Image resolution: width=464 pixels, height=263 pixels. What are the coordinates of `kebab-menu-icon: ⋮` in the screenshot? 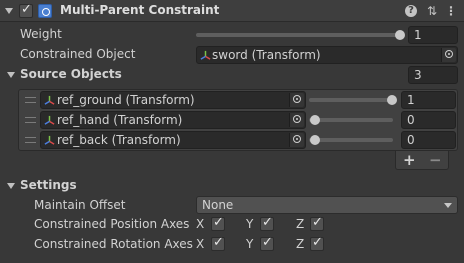 It's located at (451, 11).